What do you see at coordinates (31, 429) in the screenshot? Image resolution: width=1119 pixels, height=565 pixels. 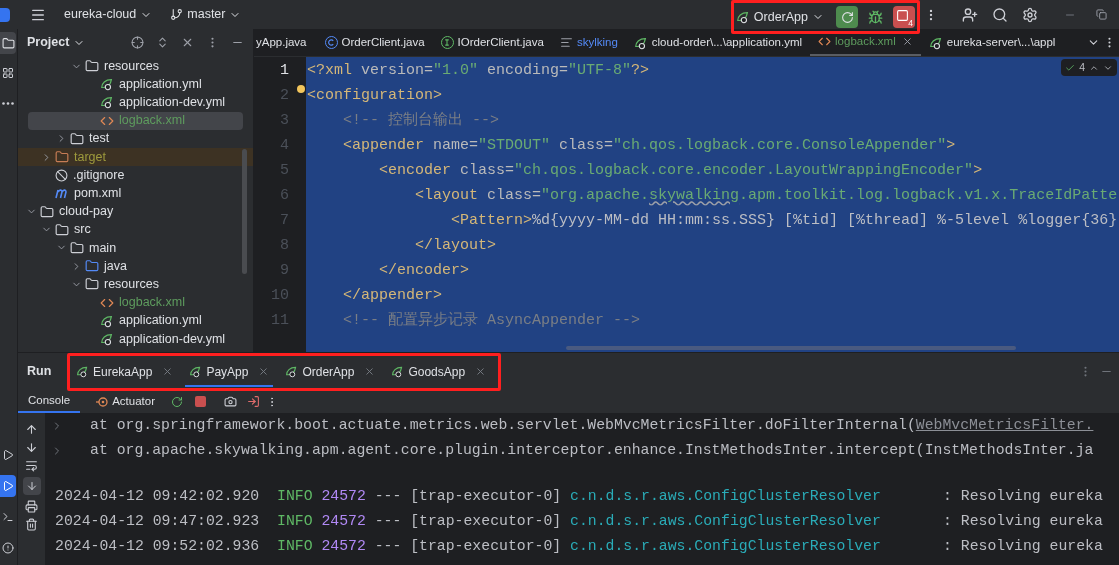 I see `up-icon` at bounding box center [31, 429].